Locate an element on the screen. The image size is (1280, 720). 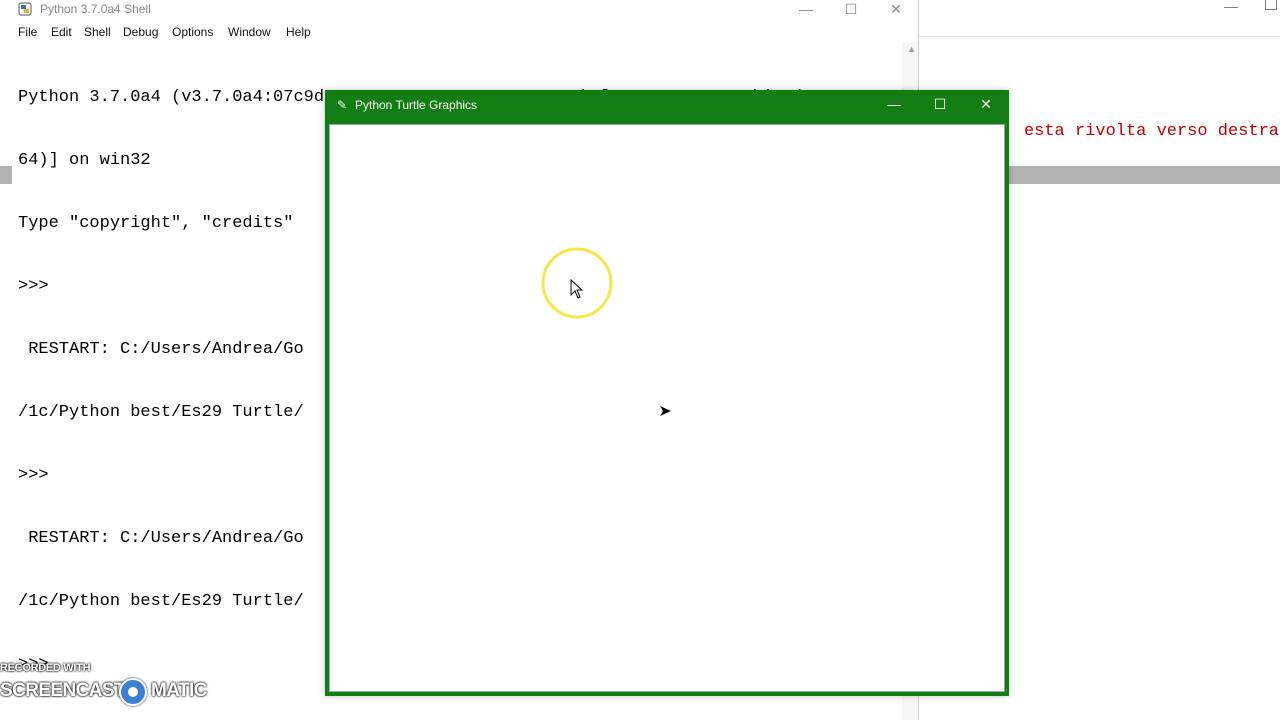
turtle-titlebar: ✎ Python Turtle Graphics — ☐ ✕ is located at coordinates (667, 105).